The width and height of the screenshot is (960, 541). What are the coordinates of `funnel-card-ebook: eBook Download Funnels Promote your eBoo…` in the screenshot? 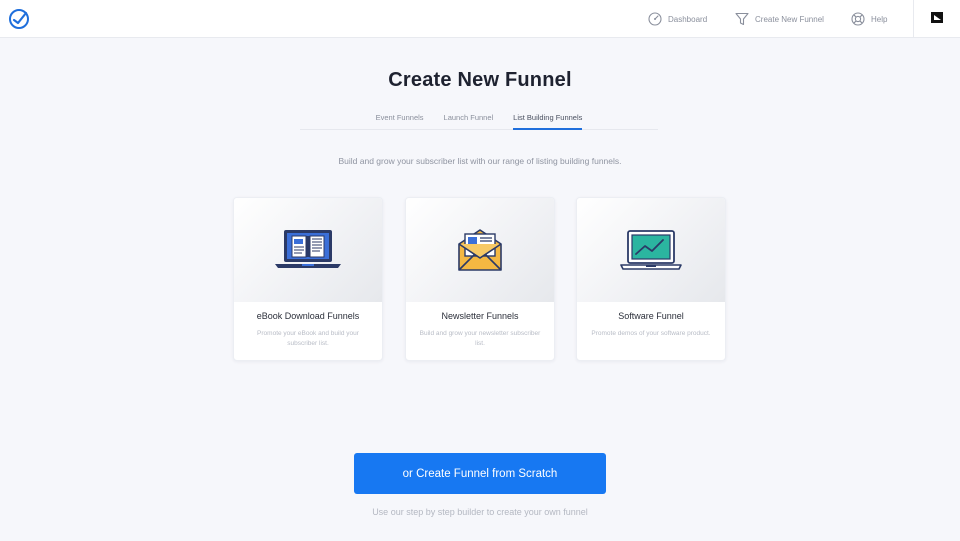 It's located at (308, 279).